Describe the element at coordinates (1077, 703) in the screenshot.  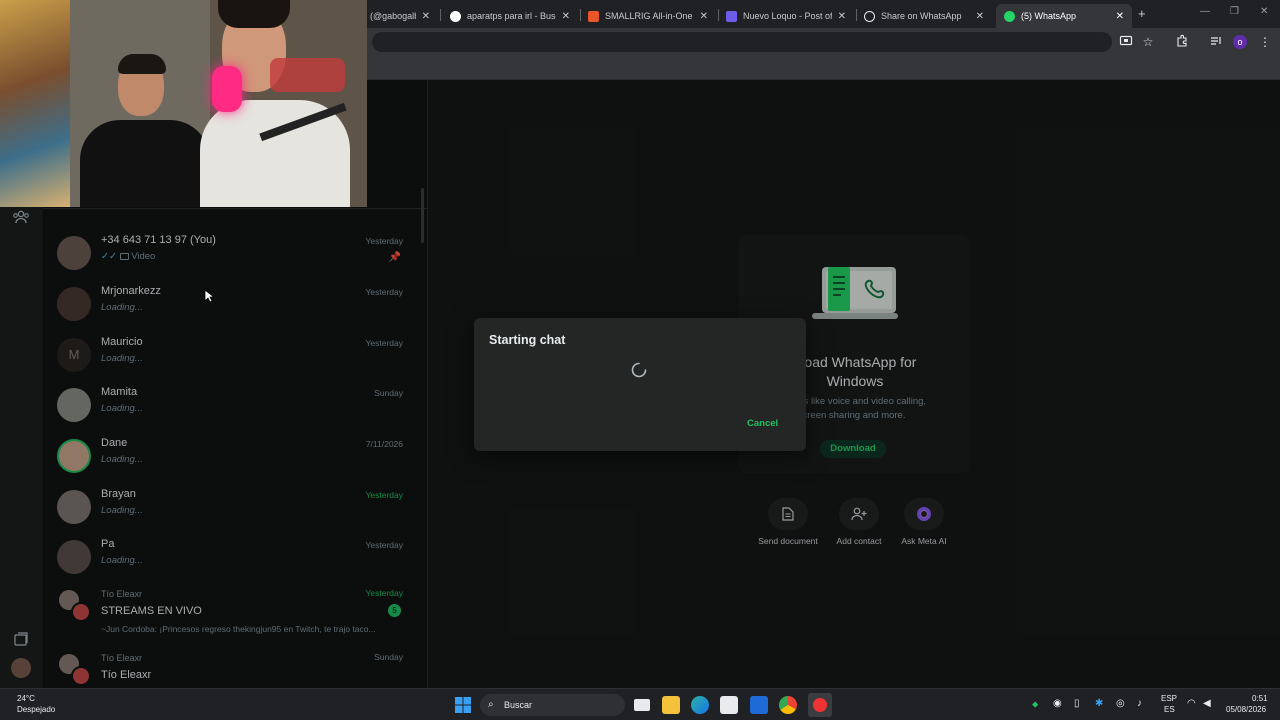
I see `tray-icon: ▯` at that location.